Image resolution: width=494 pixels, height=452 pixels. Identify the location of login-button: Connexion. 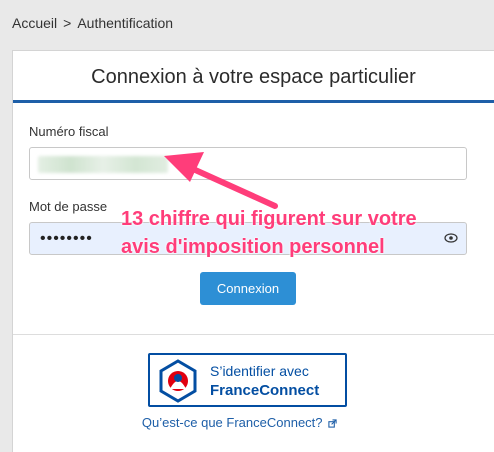
(248, 288).